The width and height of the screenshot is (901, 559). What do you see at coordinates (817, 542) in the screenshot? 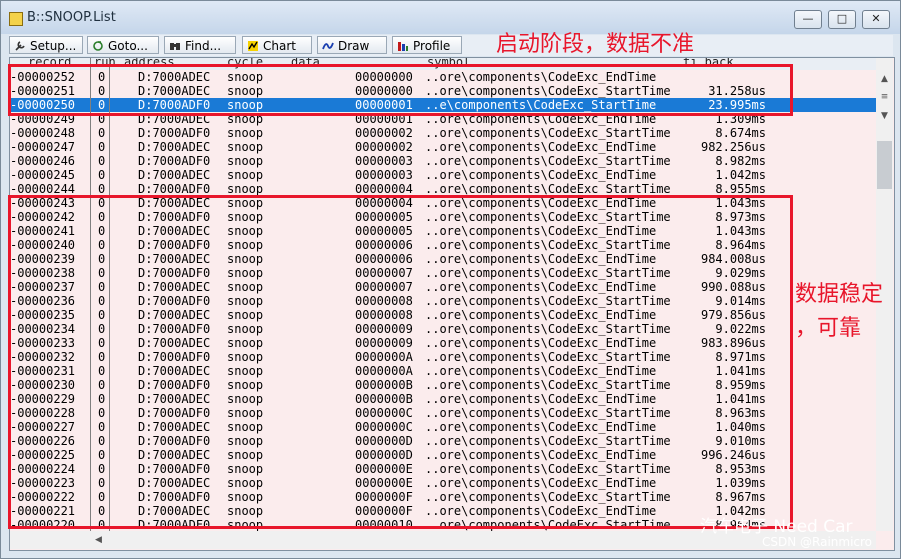
I see `csdn-watermark: CSDN @Rainmicro` at bounding box center [817, 542].